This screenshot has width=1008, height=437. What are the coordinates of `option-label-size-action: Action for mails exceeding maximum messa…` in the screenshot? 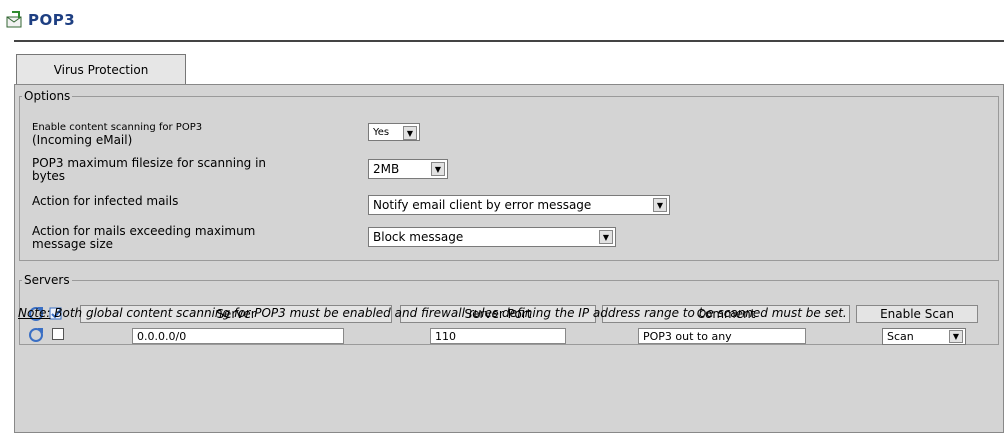 It's located at (143, 238).